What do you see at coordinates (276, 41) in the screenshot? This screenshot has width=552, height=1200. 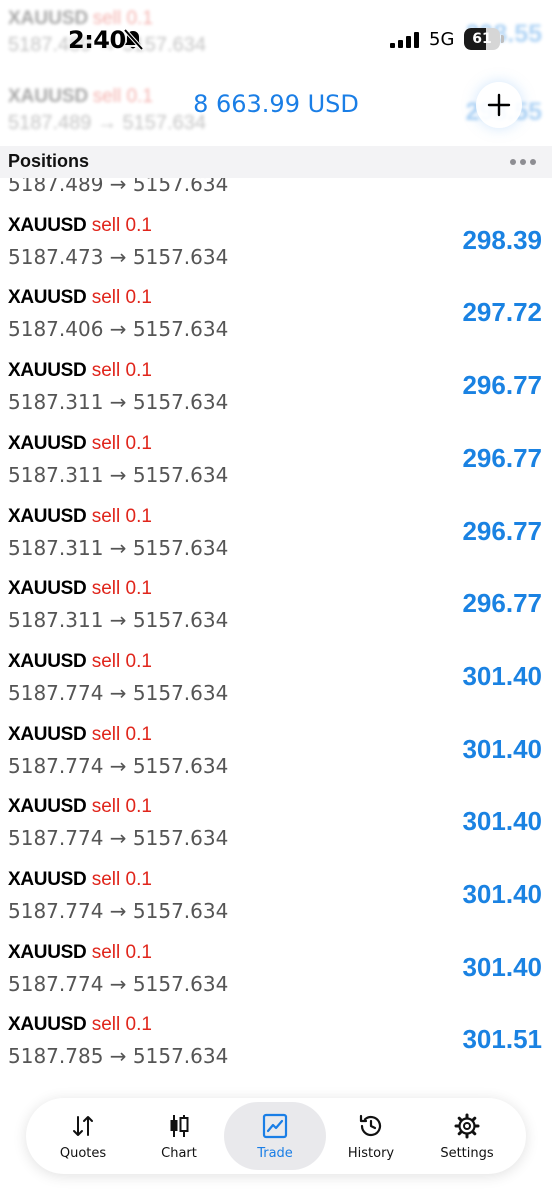 I see `status-bar: 2:40 5G 61` at bounding box center [276, 41].